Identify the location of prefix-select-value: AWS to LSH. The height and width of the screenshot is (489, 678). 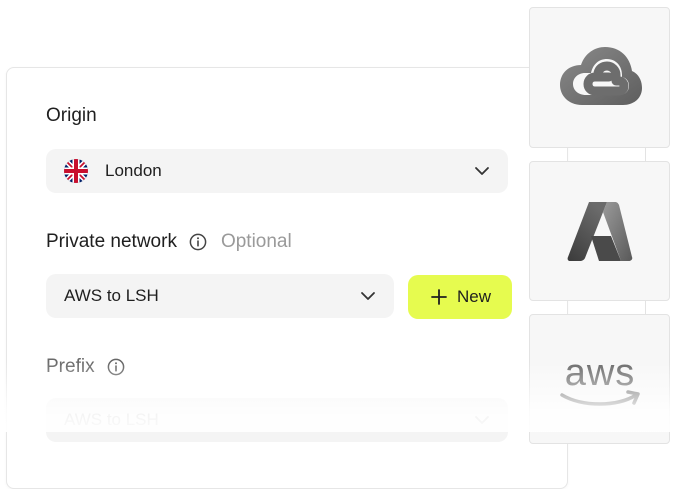
(111, 419).